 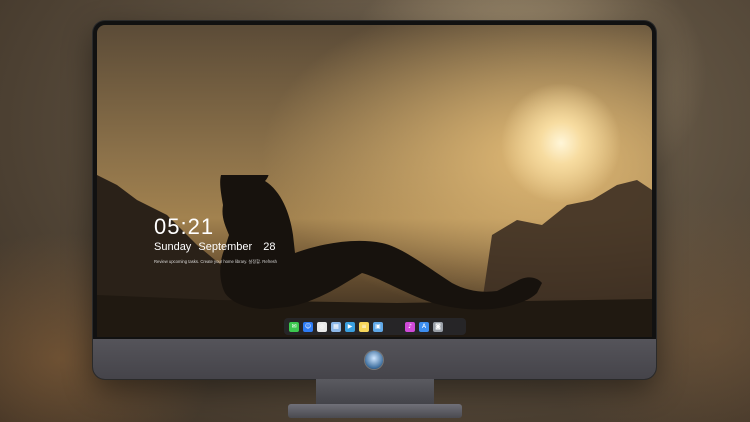 What do you see at coordinates (308, 326) in the screenshot?
I see `finder-icon: ☺` at bounding box center [308, 326].